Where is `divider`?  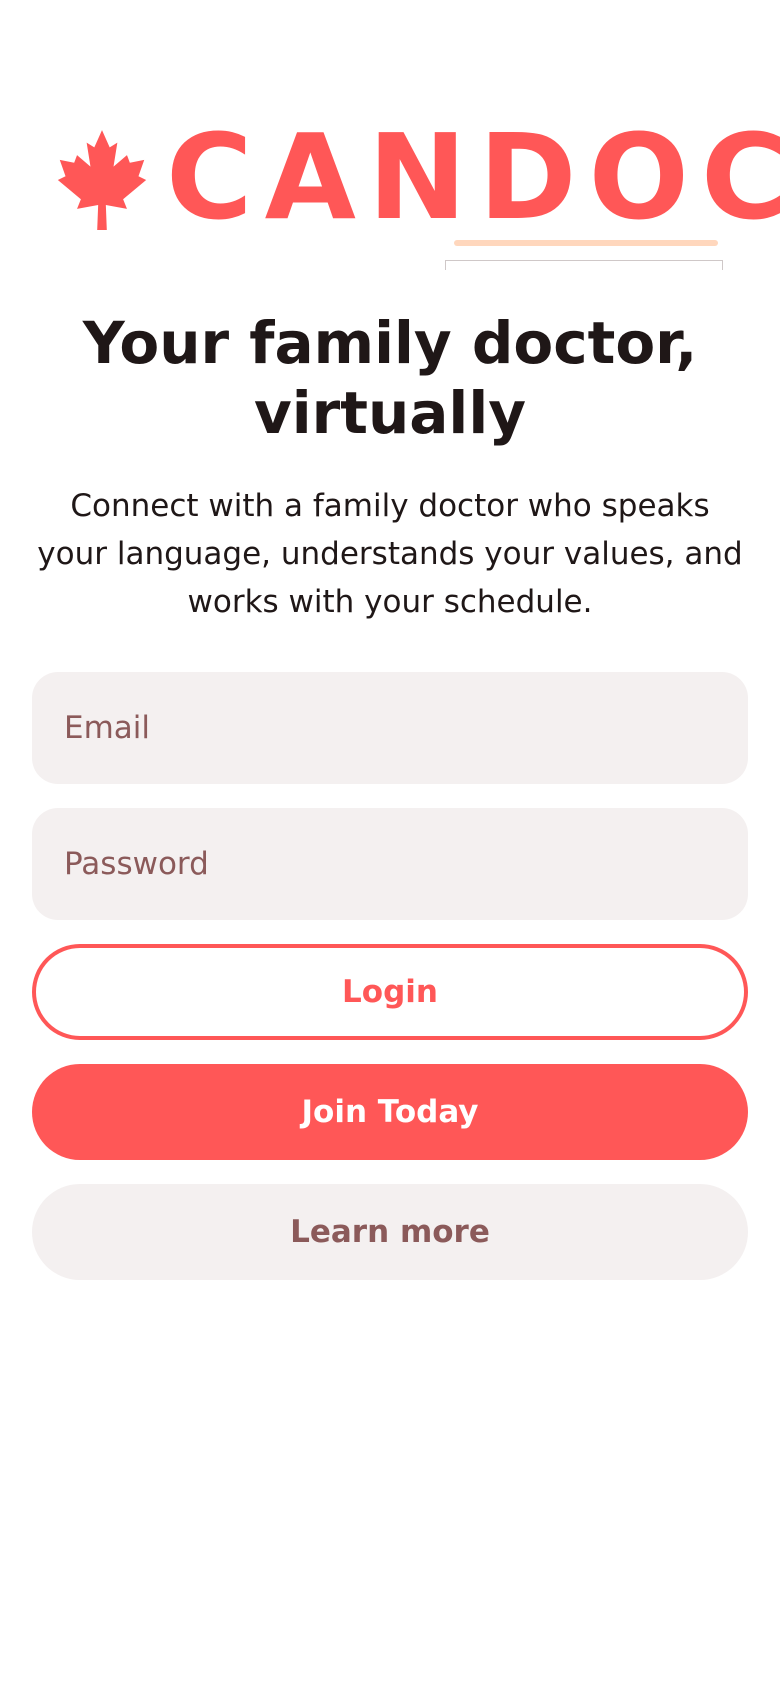
divider is located at coordinates (584, 265).